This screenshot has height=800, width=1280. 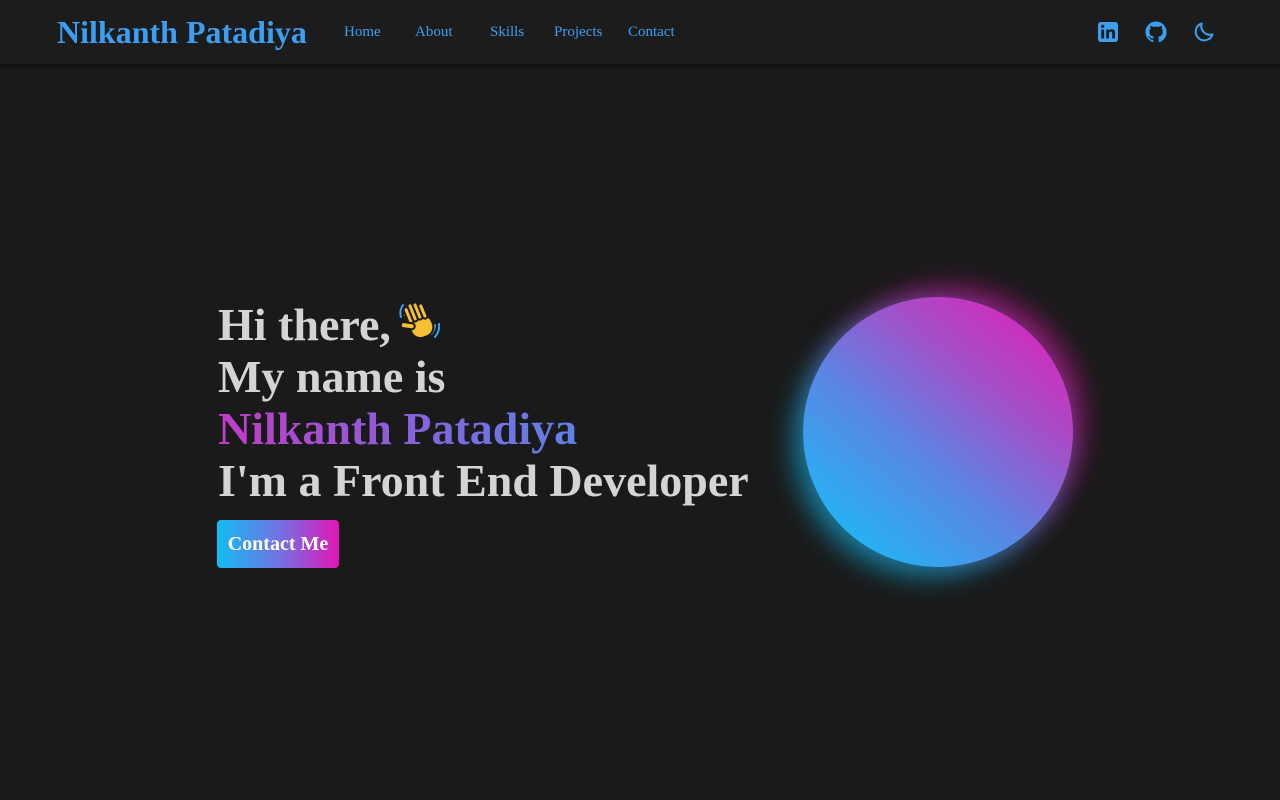 What do you see at coordinates (651, 32) in the screenshot?
I see `nav-link-contact: Contact` at bounding box center [651, 32].